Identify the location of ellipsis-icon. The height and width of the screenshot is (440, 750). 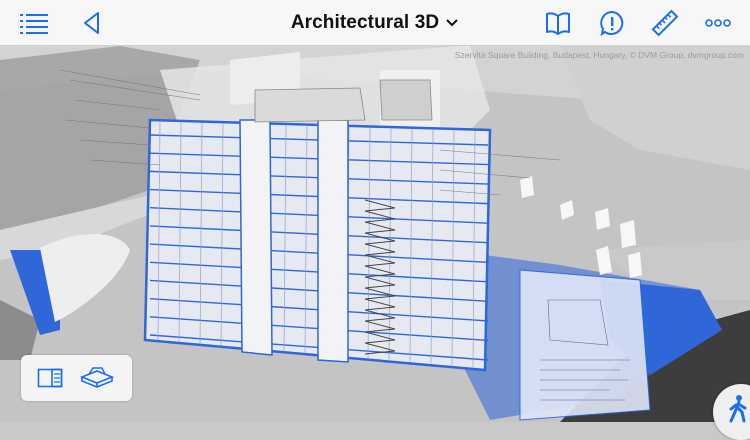
(718, 22).